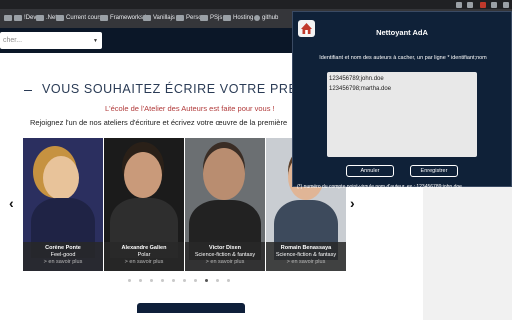  Describe the element at coordinates (159, 18) in the screenshot. I see `bookmark-folder: Vanillajs` at that location.